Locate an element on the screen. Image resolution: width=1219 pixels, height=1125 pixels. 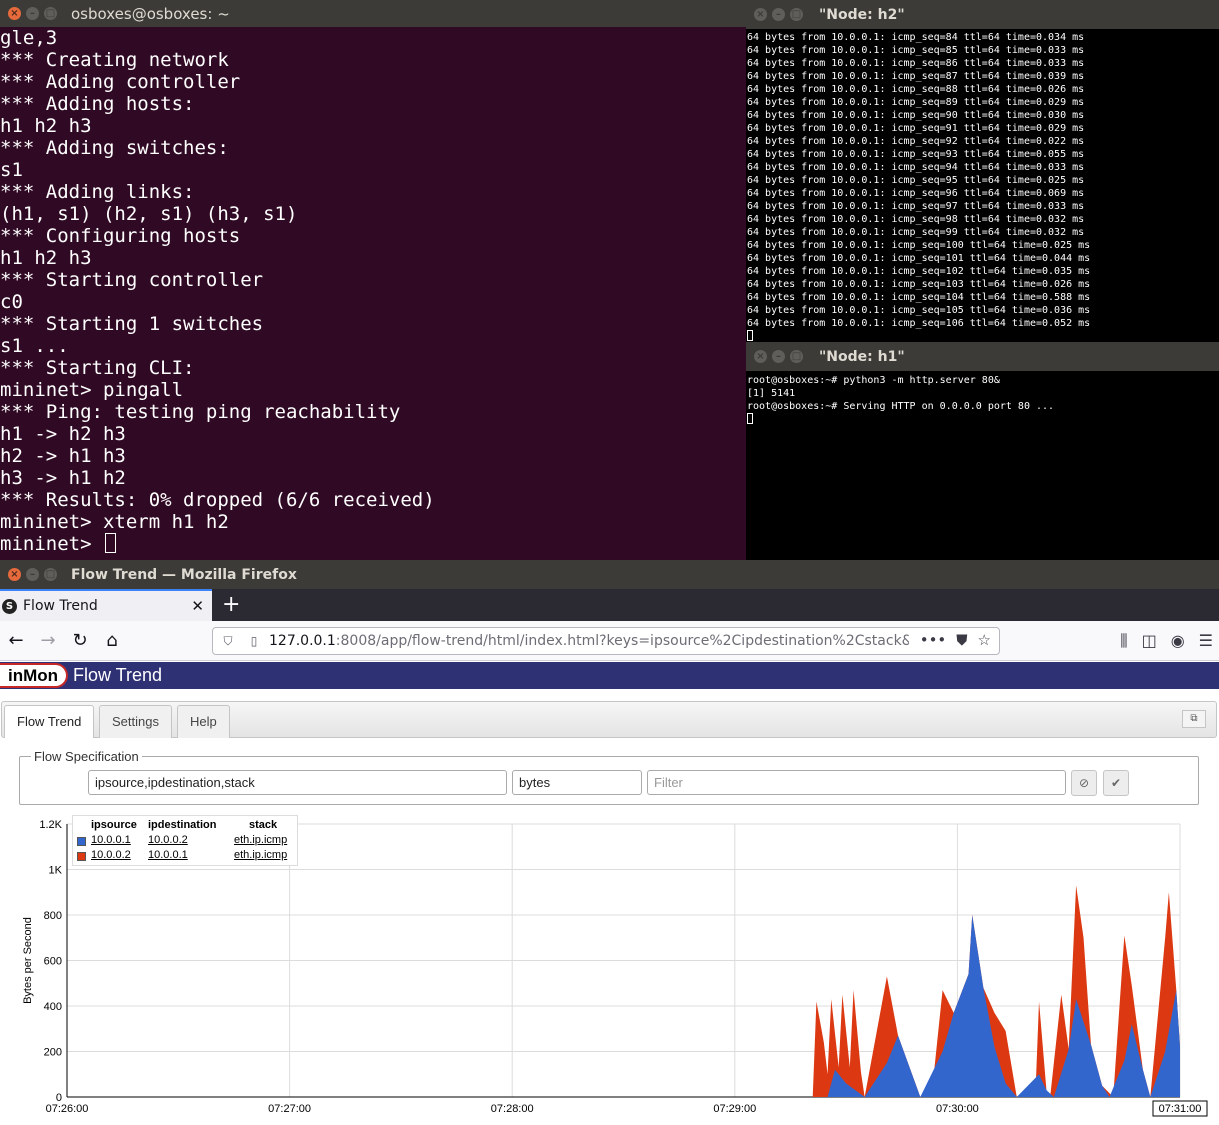
shield-icon: ⛉ is located at coordinates (228, 641).